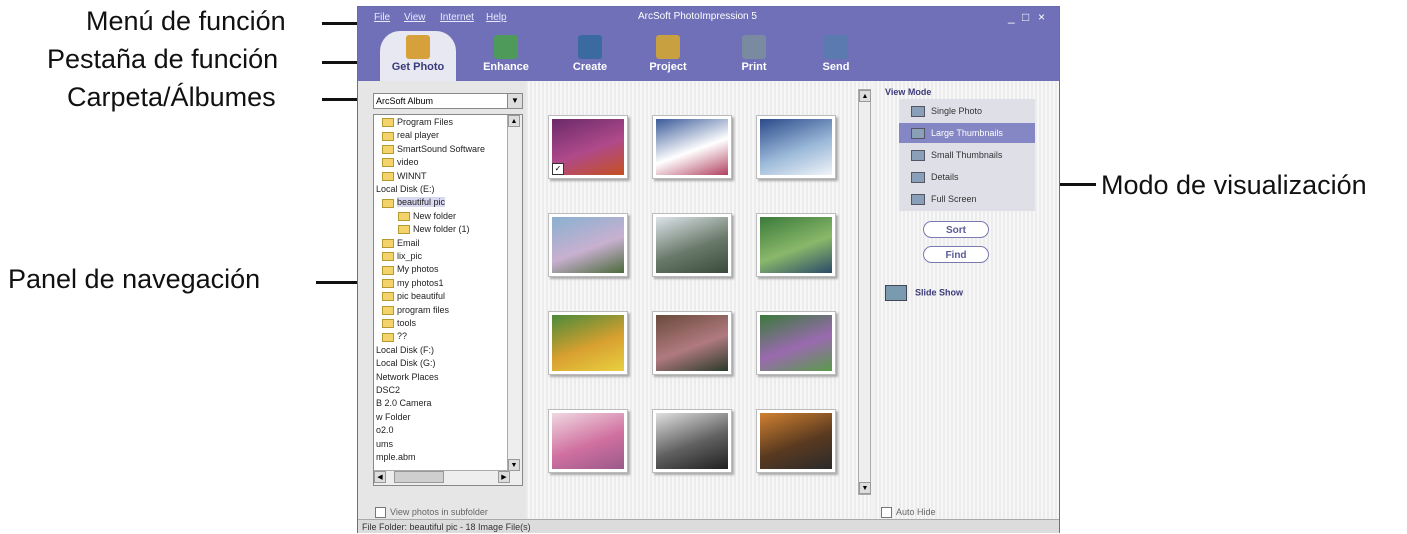 This screenshot has height=534, width=1407. I want to click on minimize-button: _, so click(1011, 17).